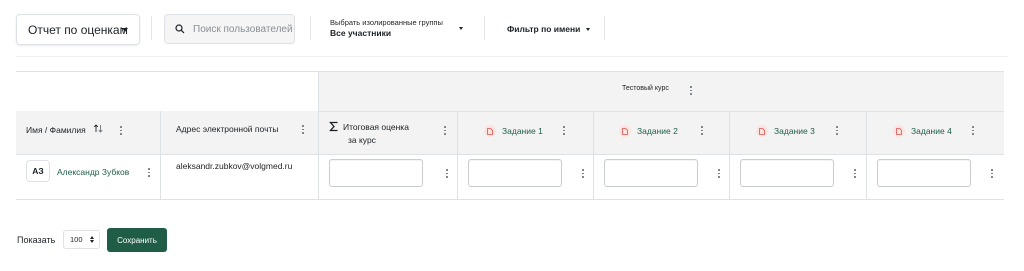 Image resolution: width=1024 pixels, height=271 pixels. I want to click on search-input, so click(243, 29).